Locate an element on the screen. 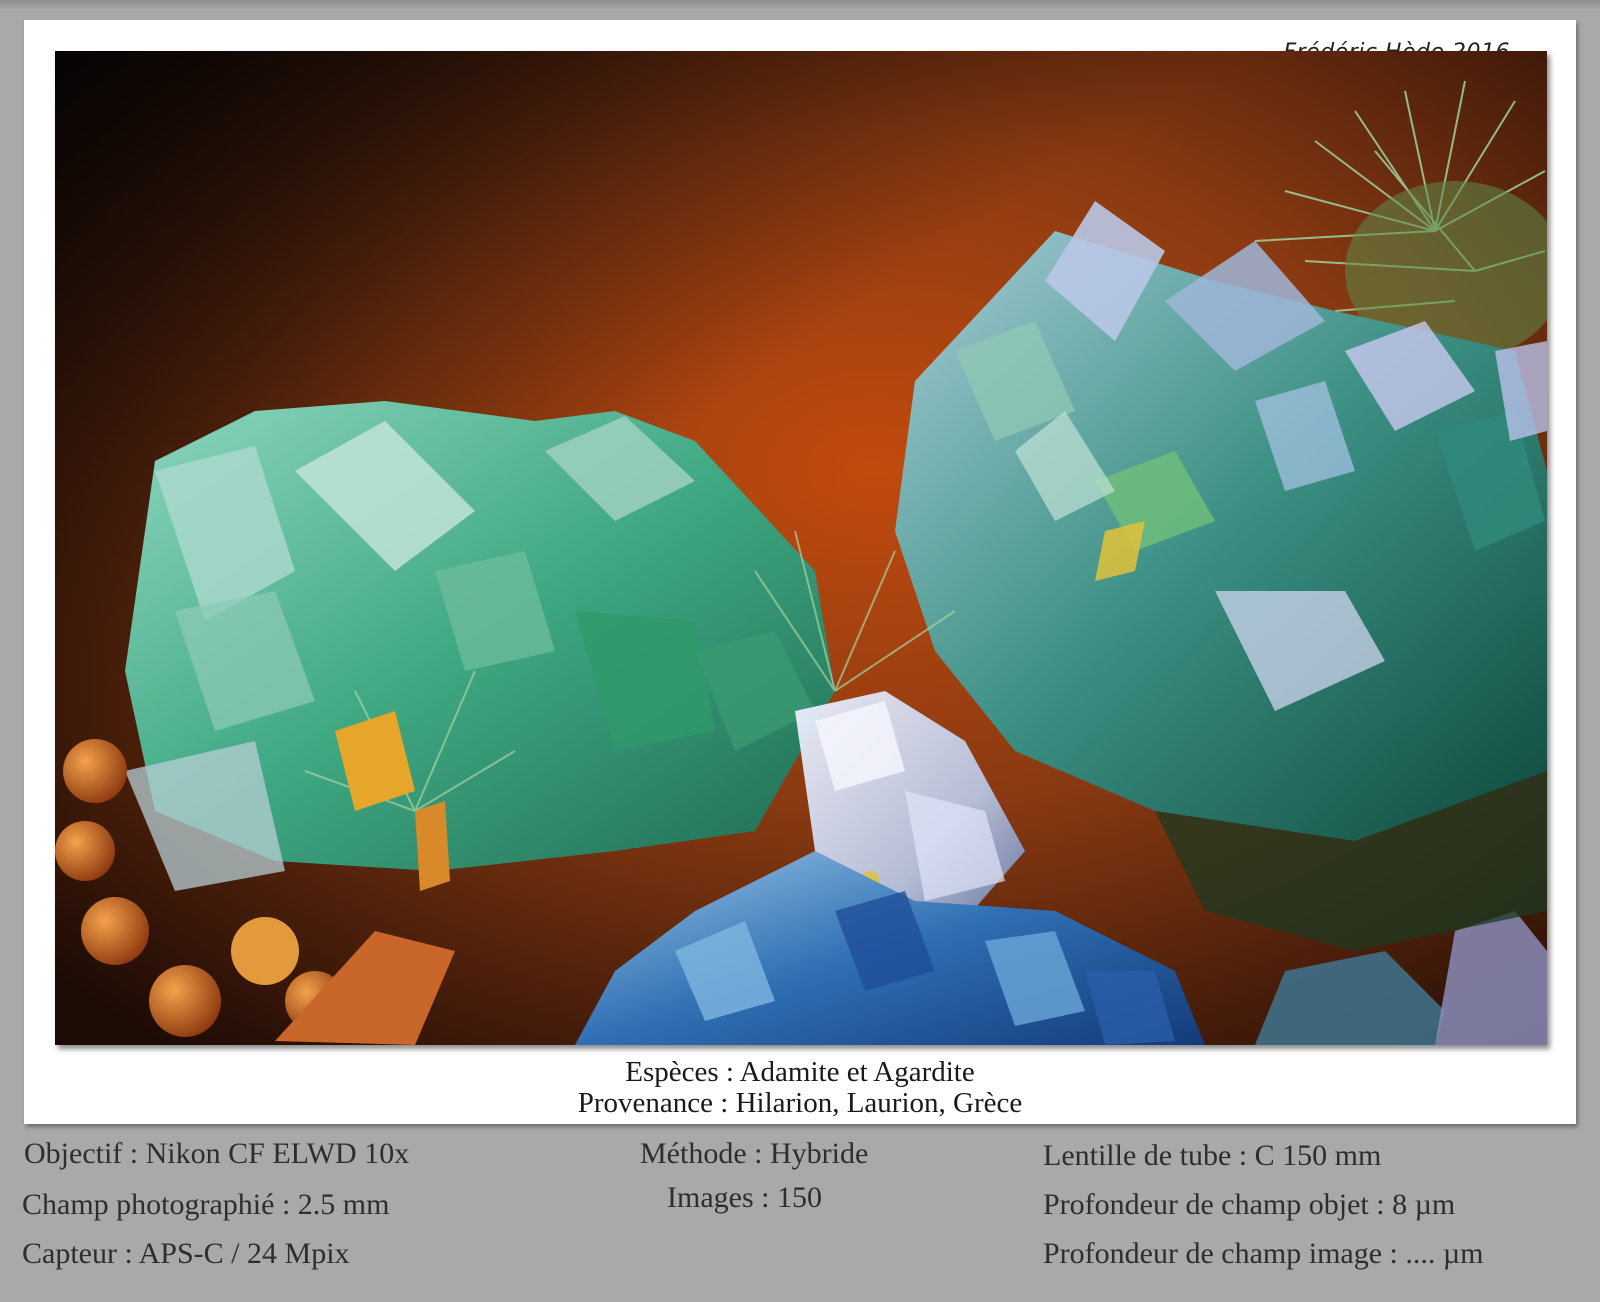 This screenshot has height=1302, width=1600. caption-origin: Provenance : Hilarion, Laurion, Grèce is located at coordinates (800, 1103).